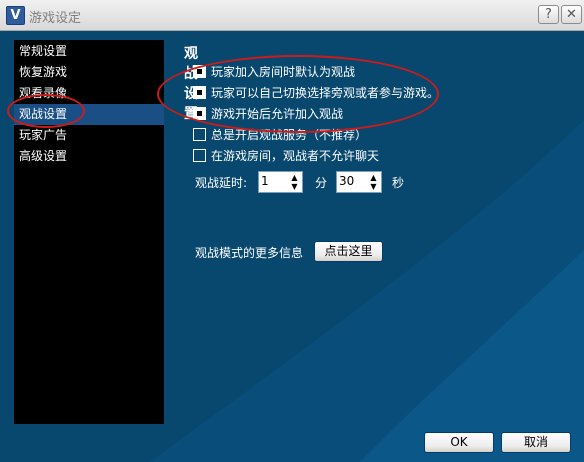 The image size is (584, 462). What do you see at coordinates (348, 251) in the screenshot?
I see `click-here-button: 点击这里` at bounding box center [348, 251].